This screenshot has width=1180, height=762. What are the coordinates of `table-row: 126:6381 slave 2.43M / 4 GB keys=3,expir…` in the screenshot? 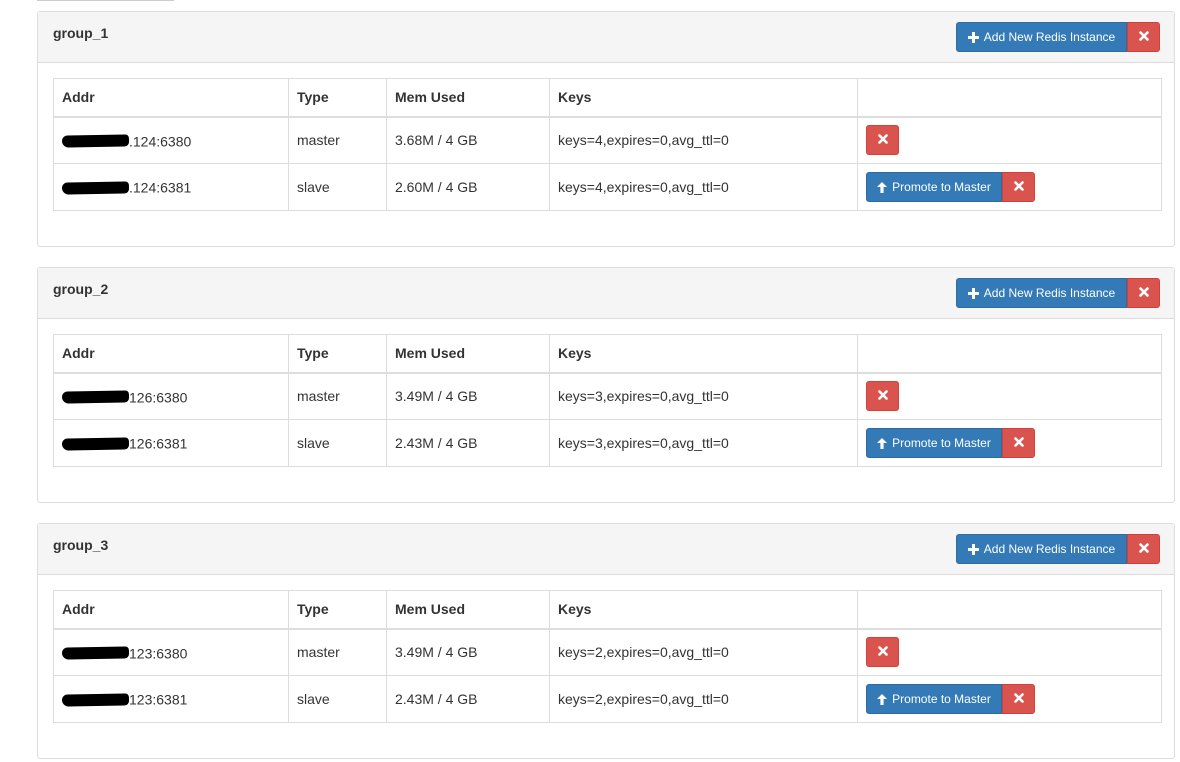 It's located at (607, 443).